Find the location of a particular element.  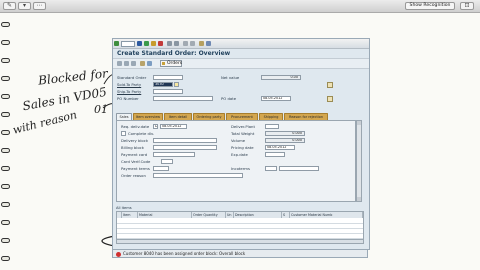

tab-ordering-party: Ordering party is located at coordinates (209, 116).